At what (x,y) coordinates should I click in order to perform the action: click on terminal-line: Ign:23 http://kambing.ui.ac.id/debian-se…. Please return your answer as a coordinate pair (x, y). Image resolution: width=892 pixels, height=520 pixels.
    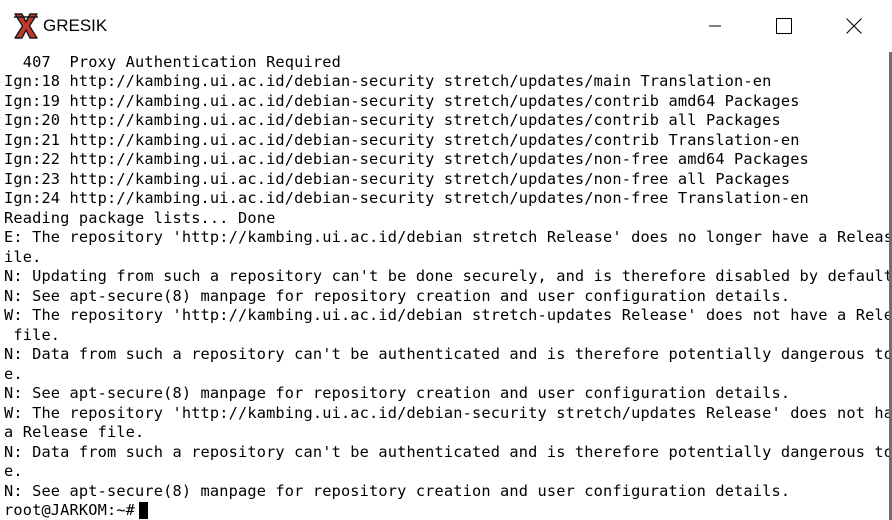
    Looking at the image, I should click on (397, 179).